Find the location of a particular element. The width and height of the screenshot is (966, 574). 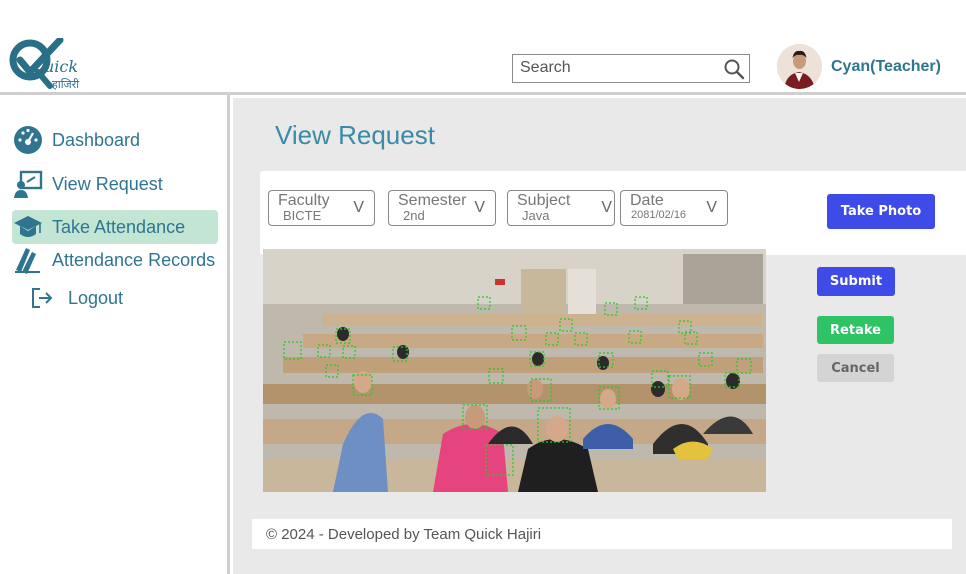

search-box is located at coordinates (631, 68).